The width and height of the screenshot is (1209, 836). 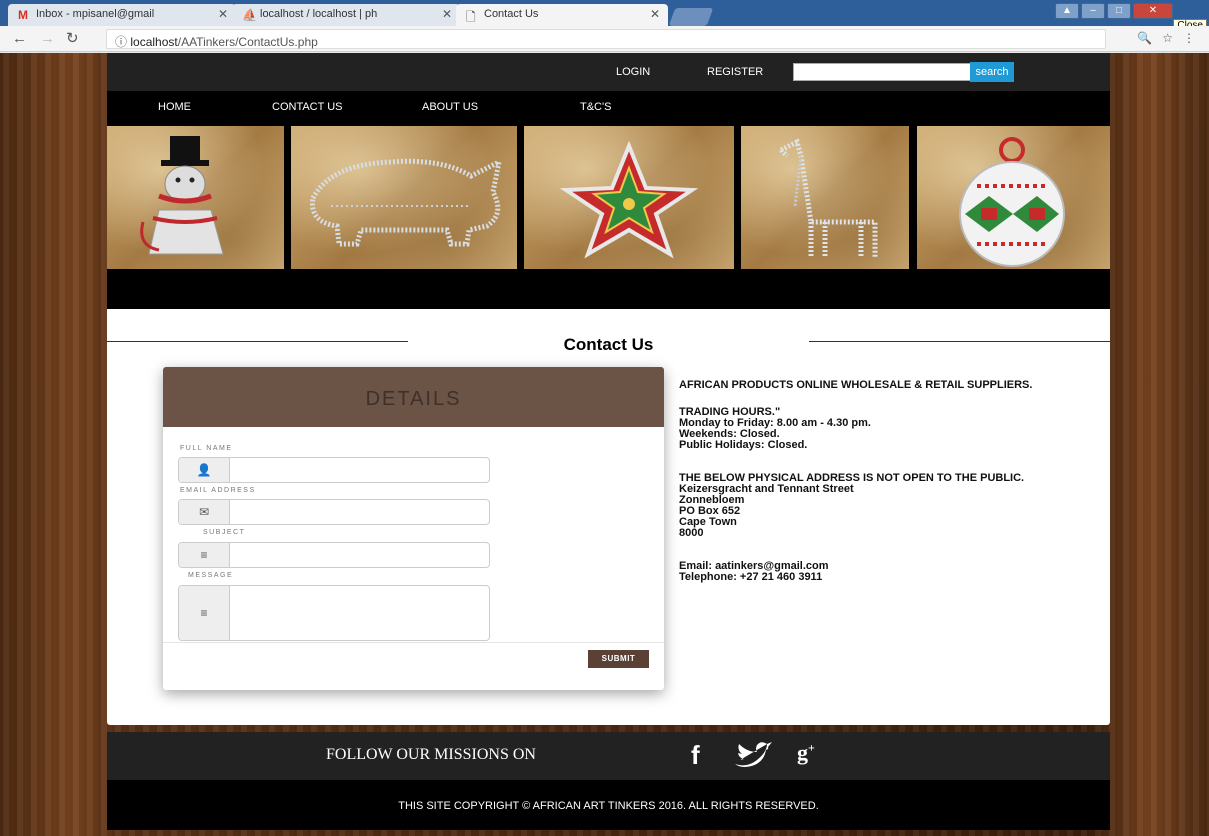 I want to click on nav-contact-us: CONTACT US, so click(x=307, y=107).